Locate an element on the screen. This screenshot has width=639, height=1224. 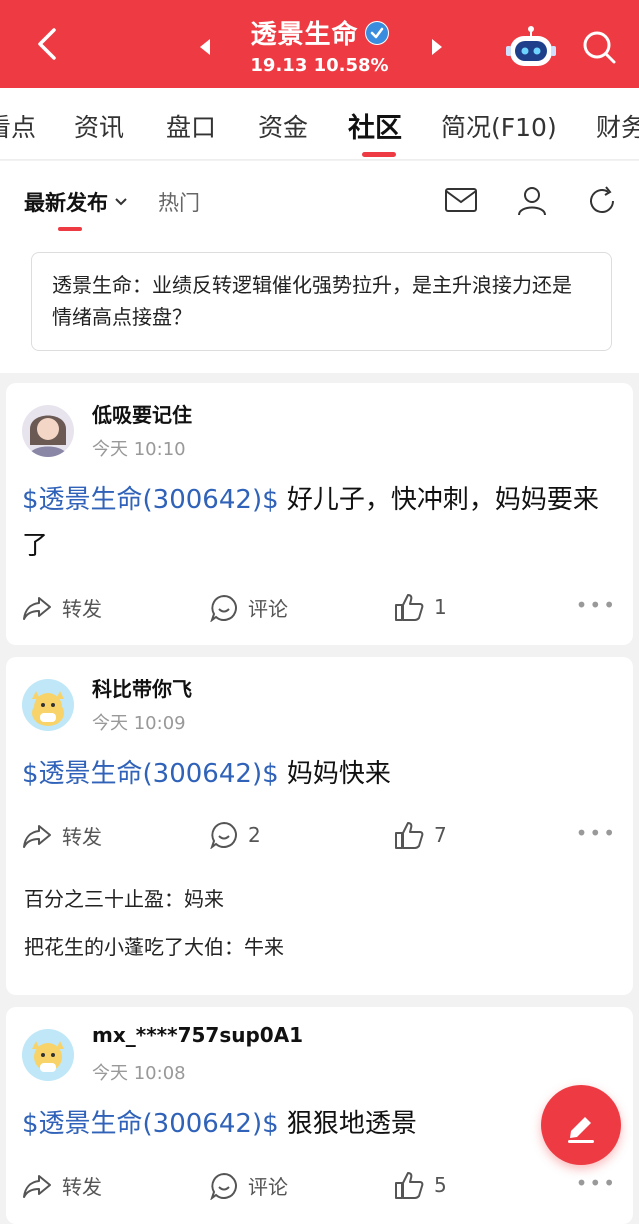
topic-section: 透景生命：业绩反转逻辑催化强势拉升，是主升浪接力还是情绪高点接盘？ is located at coordinates (319, 307).